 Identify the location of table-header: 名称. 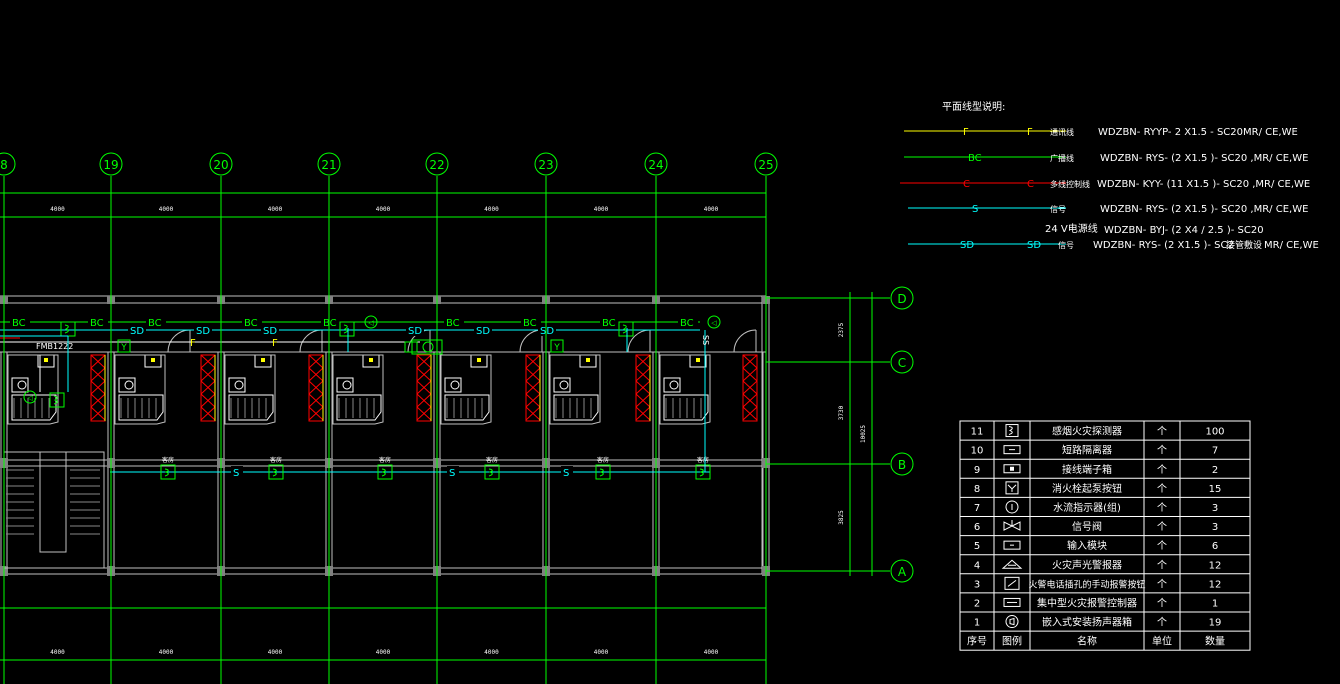
(1087, 641).